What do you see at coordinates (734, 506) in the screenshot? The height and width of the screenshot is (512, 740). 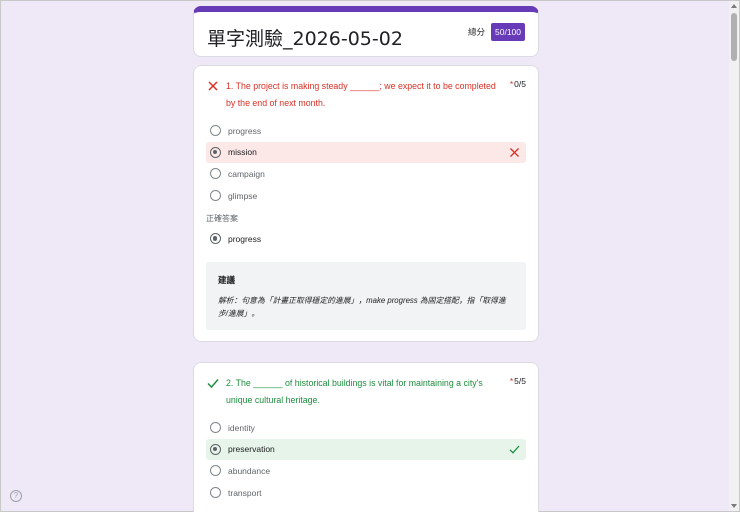 I see `scroll-down-arrow-icon` at bounding box center [734, 506].